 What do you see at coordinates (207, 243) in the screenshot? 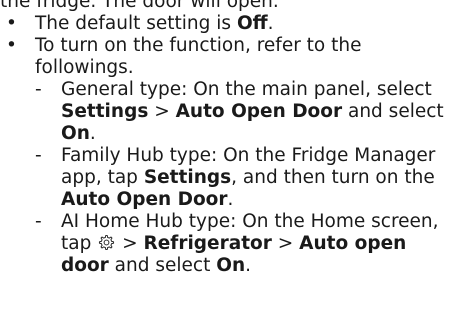
I see `bold-refrigerator: Refrigerator` at bounding box center [207, 243].